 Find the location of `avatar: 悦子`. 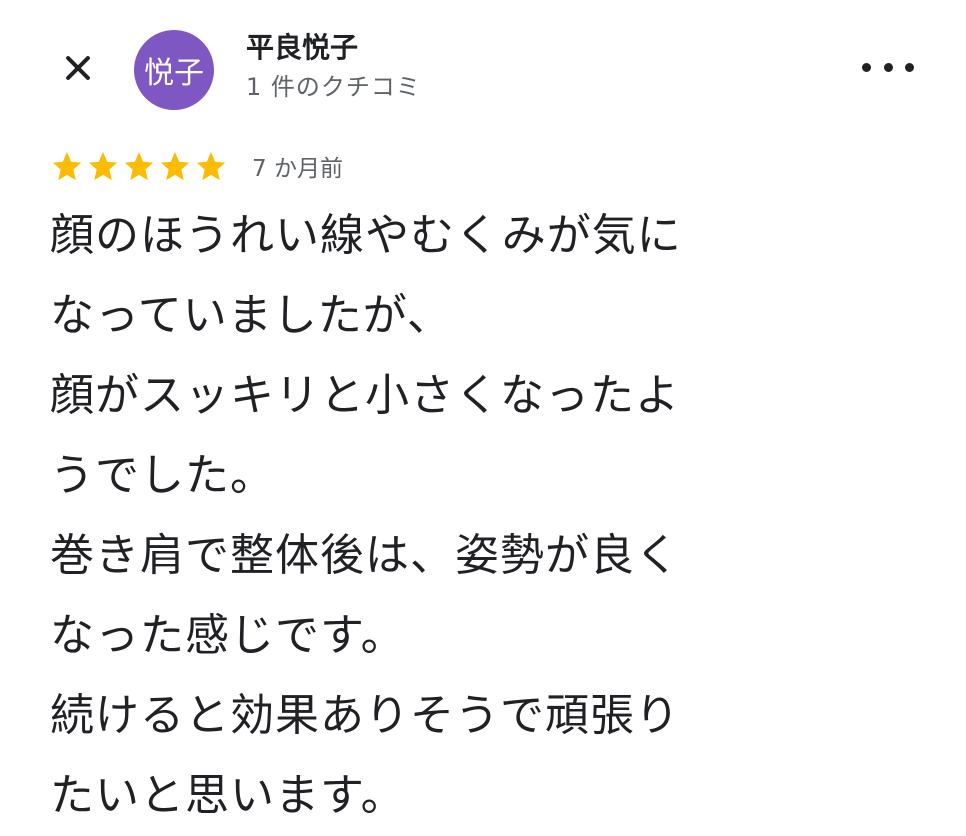

avatar: 悦子 is located at coordinates (174, 70).